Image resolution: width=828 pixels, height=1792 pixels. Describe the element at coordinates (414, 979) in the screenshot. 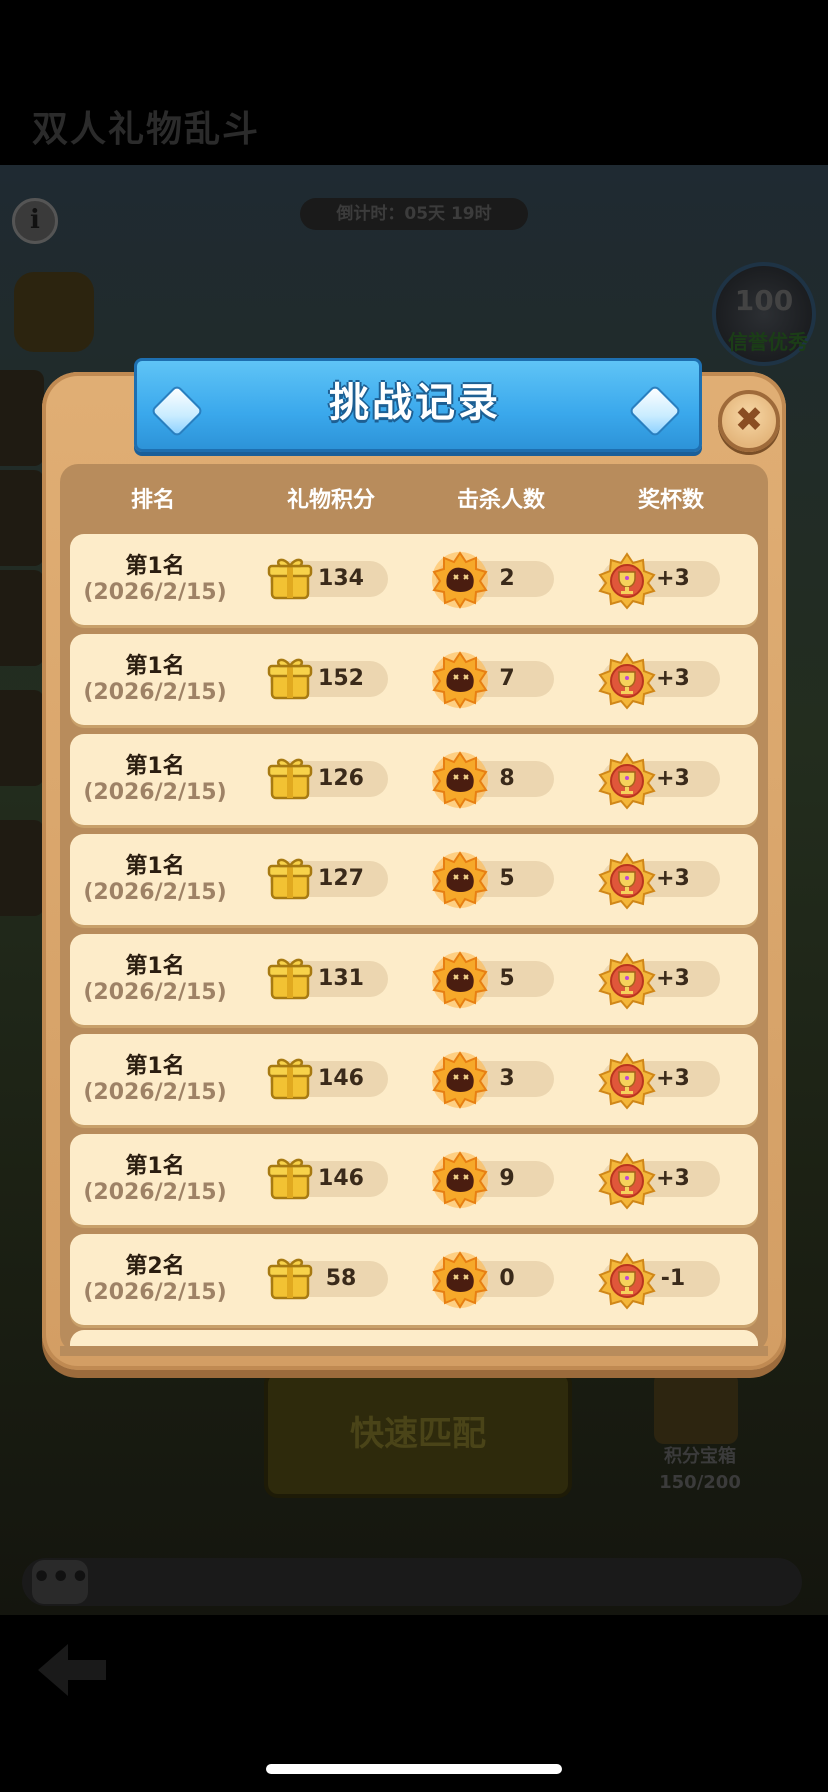

I see `table-row: 第1名 (2026/2/15) 131 5 +3` at that location.